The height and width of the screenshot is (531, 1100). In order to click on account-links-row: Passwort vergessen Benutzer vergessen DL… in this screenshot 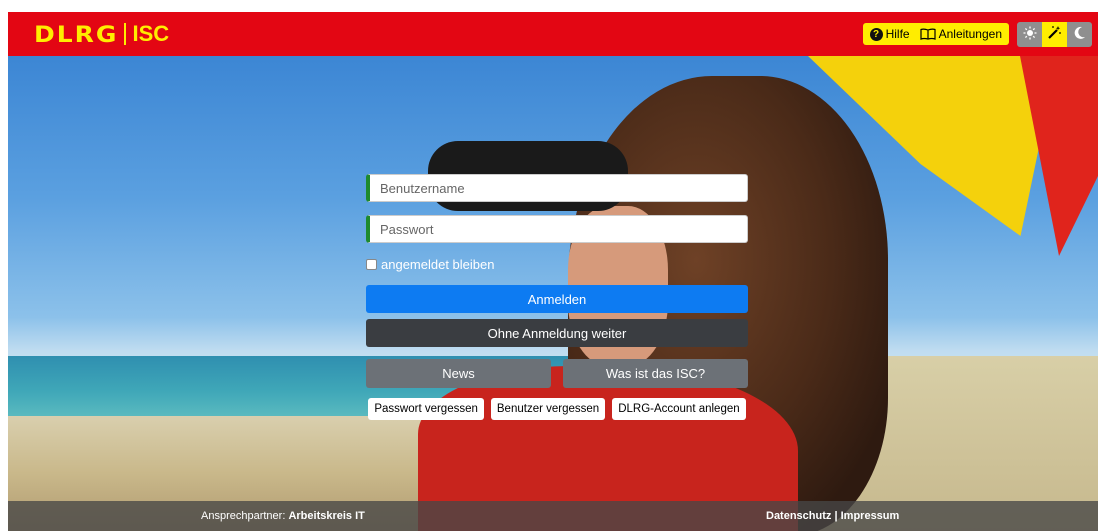, I will do `click(557, 409)`.